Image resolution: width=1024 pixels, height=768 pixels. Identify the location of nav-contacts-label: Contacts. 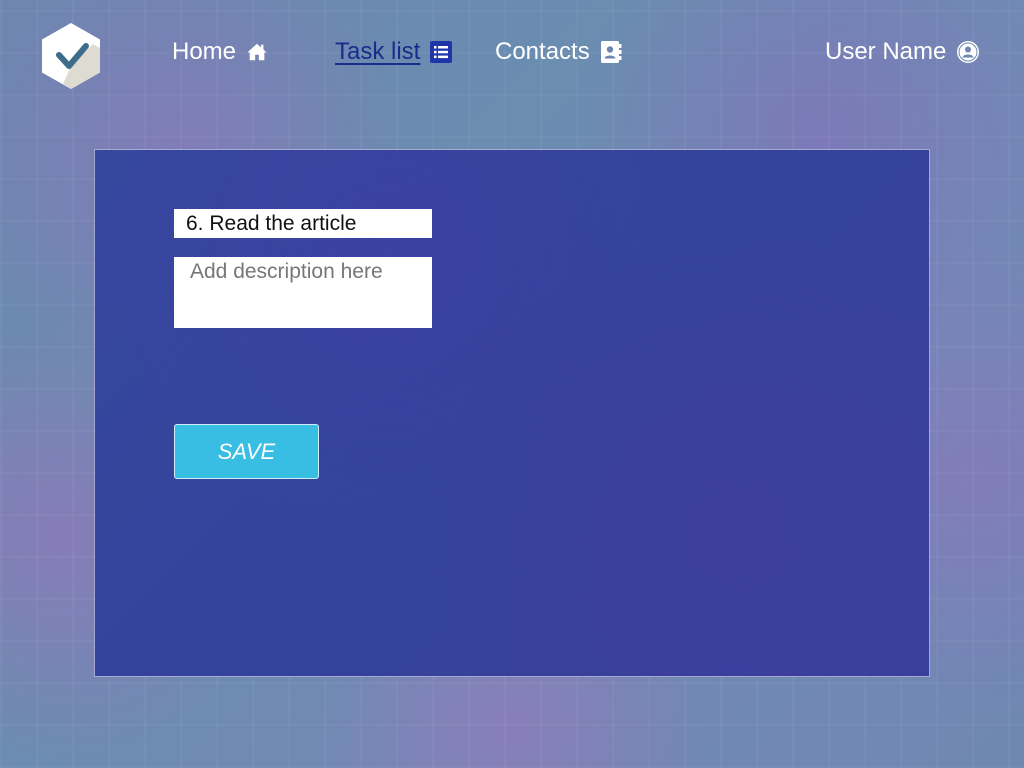
(542, 51).